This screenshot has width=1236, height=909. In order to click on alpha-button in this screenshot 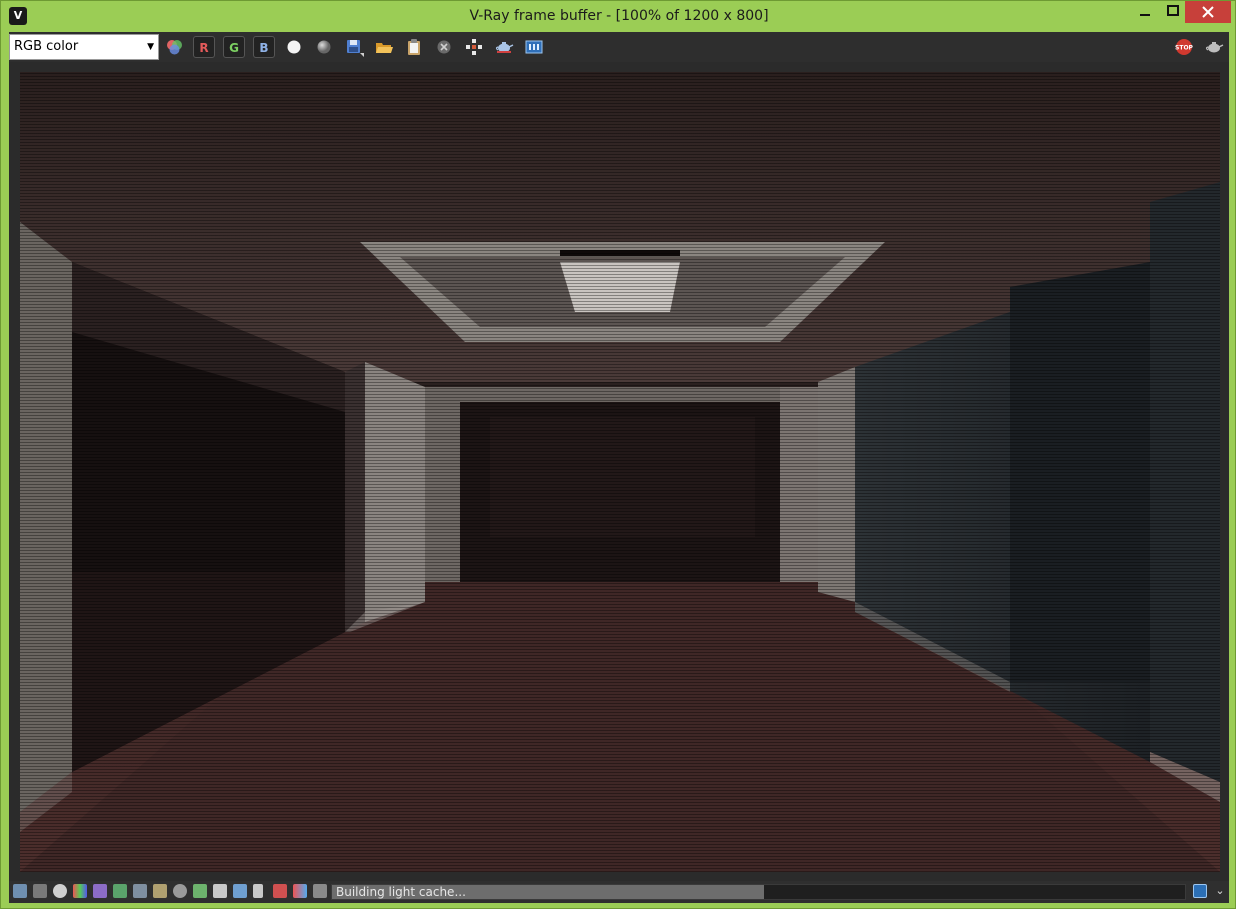, I will do `click(294, 47)`.